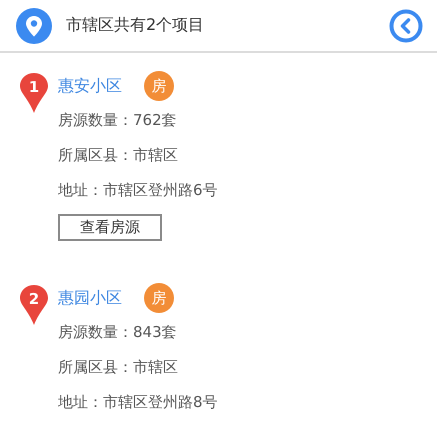 This screenshot has height=441, width=437. Describe the element at coordinates (110, 227) in the screenshot. I see `view-listings-button: 查看房源` at that location.